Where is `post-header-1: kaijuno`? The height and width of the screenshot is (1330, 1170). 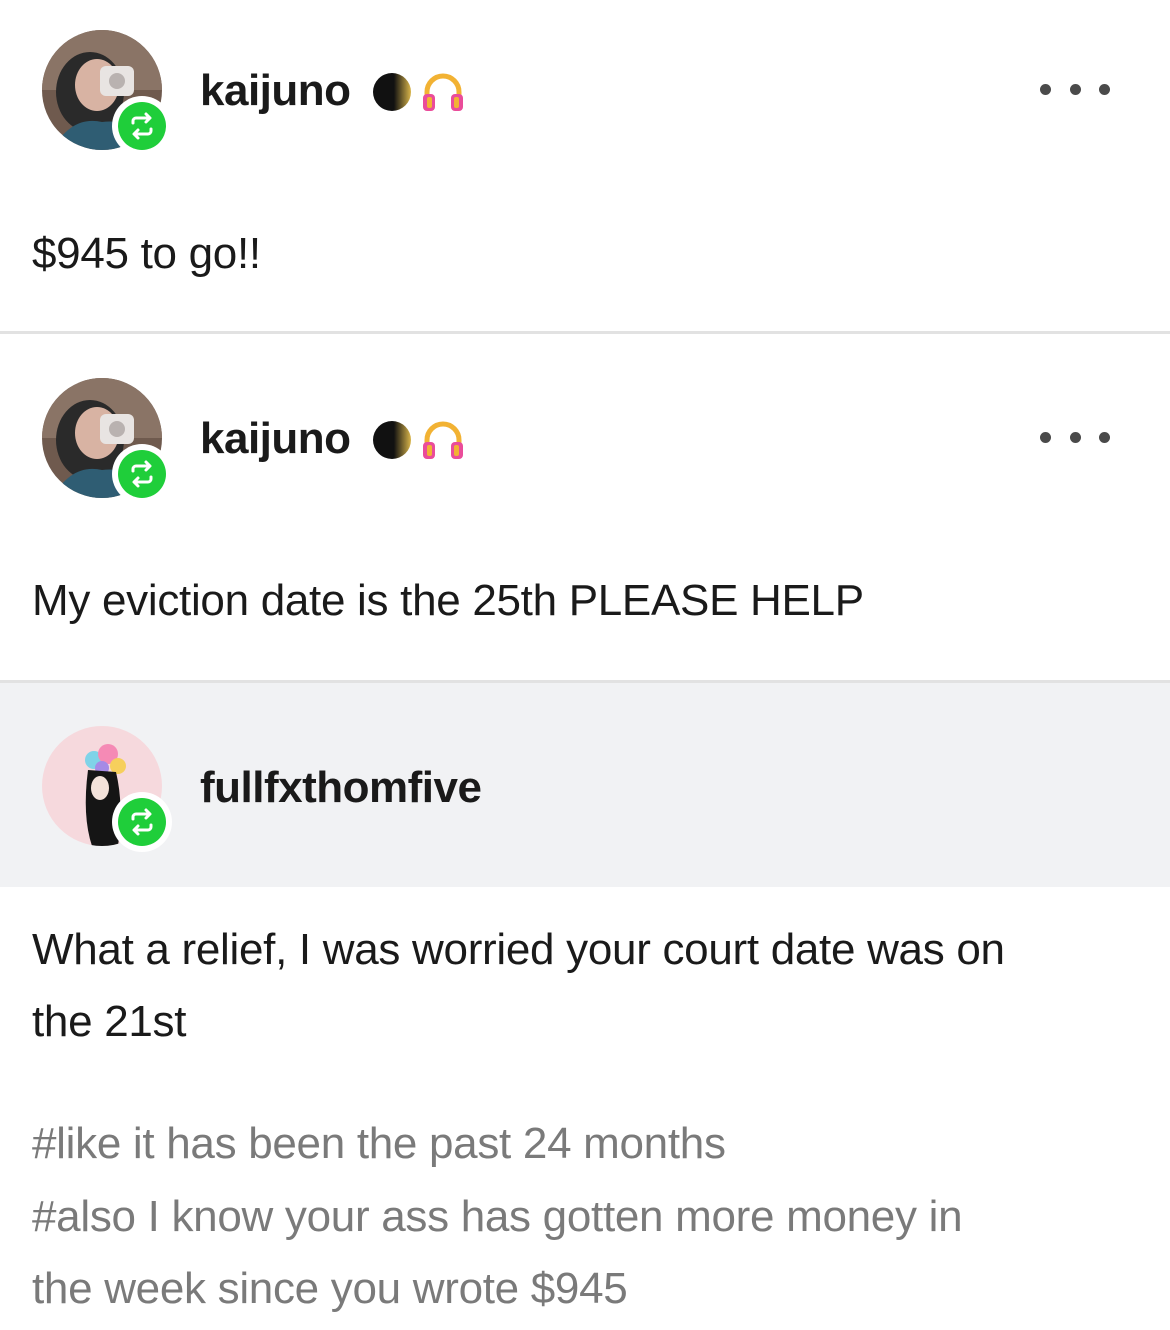 post-header-1: kaijuno is located at coordinates (585, 90).